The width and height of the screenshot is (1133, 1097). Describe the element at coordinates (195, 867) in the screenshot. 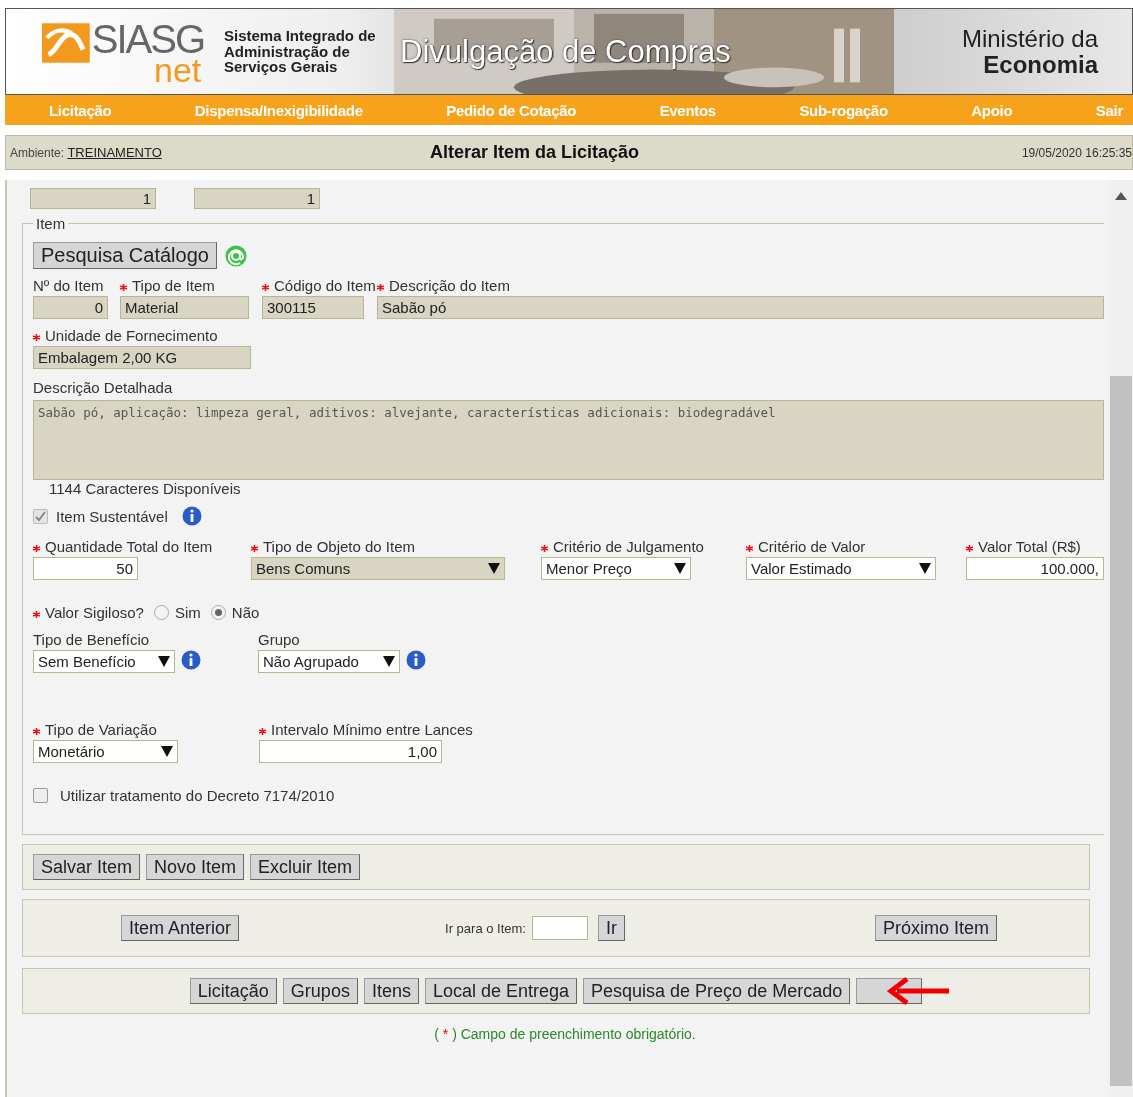

I see `action-button: Novo Item` at that location.